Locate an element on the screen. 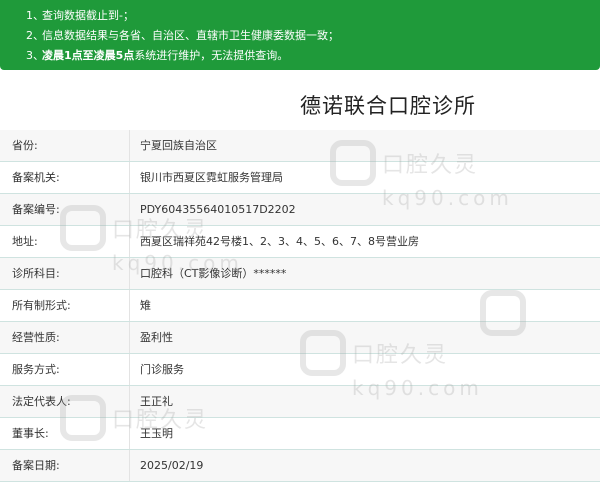 This screenshot has width=600, height=482. notice-line-2: 2、 信息数据结果与各省、自治区、直辖市卫生健康委数据一致； is located at coordinates (300, 36).